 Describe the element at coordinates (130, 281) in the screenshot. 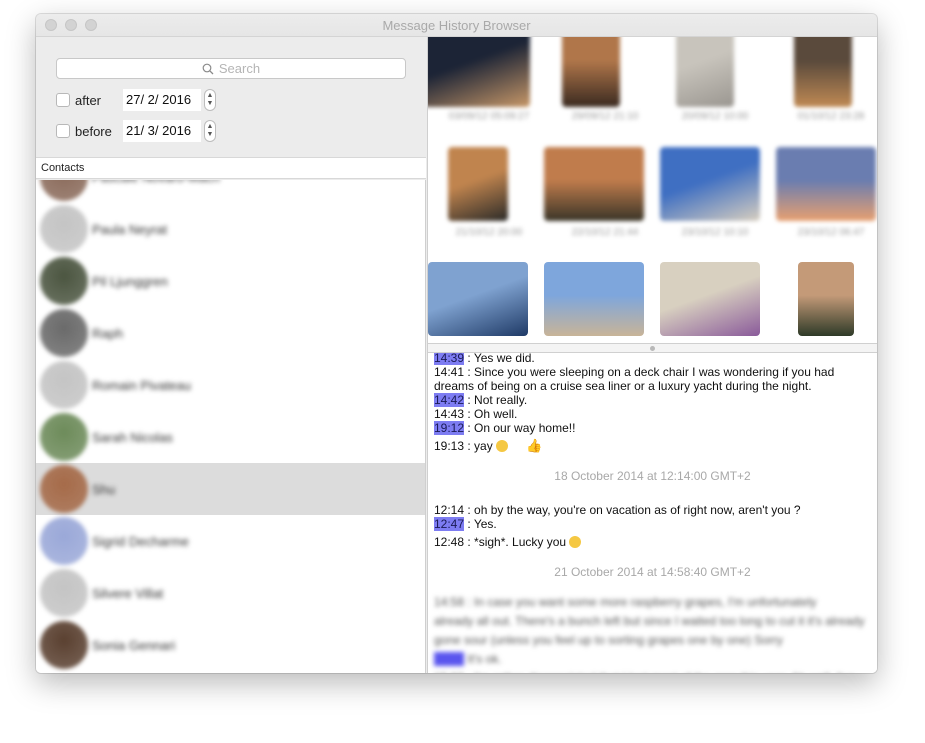

I see `contact-name: Pil Ljunggren` at that location.